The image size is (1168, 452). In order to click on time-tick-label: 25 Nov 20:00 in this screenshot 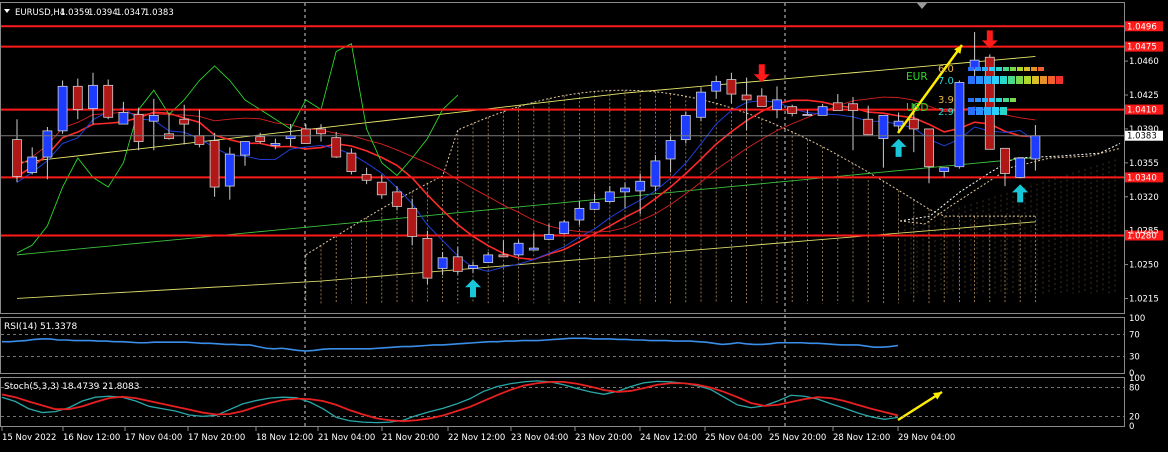, I will do `click(797, 438)`.